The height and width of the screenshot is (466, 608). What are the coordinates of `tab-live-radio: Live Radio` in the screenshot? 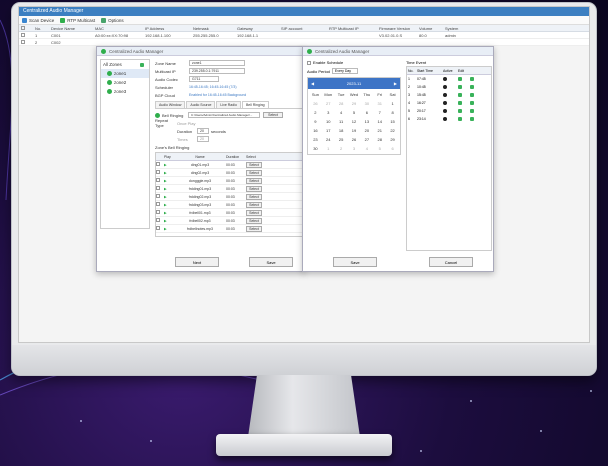 It's located at (228, 104).